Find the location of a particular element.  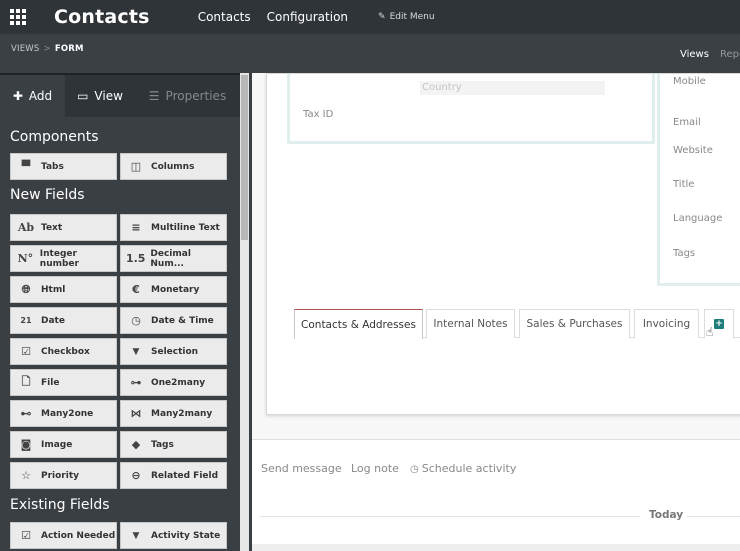

field-datetime-label: Date & Time is located at coordinates (182, 320).